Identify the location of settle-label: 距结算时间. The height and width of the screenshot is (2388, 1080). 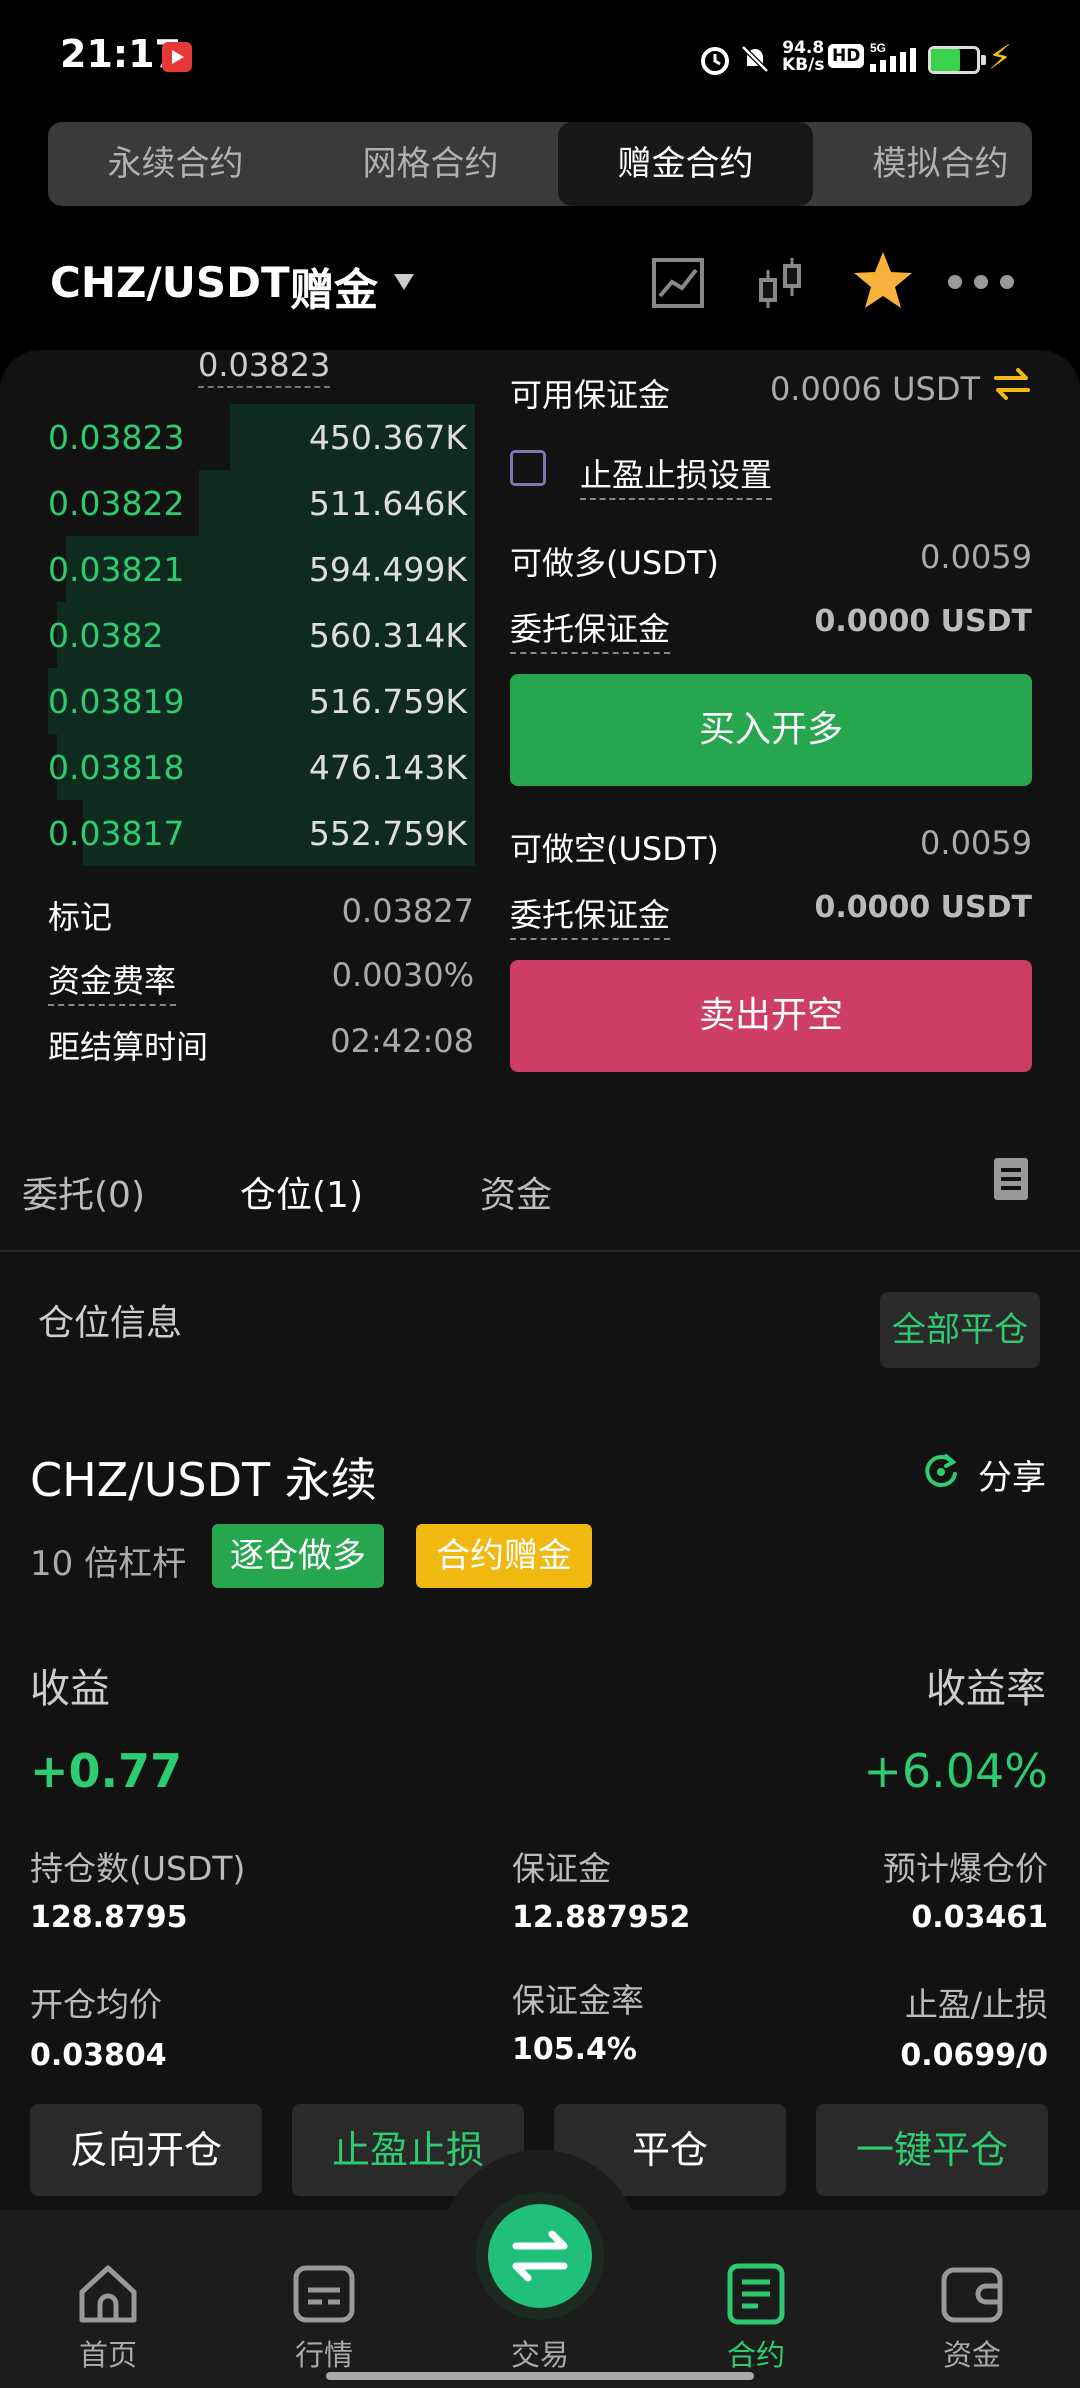
(128, 1047).